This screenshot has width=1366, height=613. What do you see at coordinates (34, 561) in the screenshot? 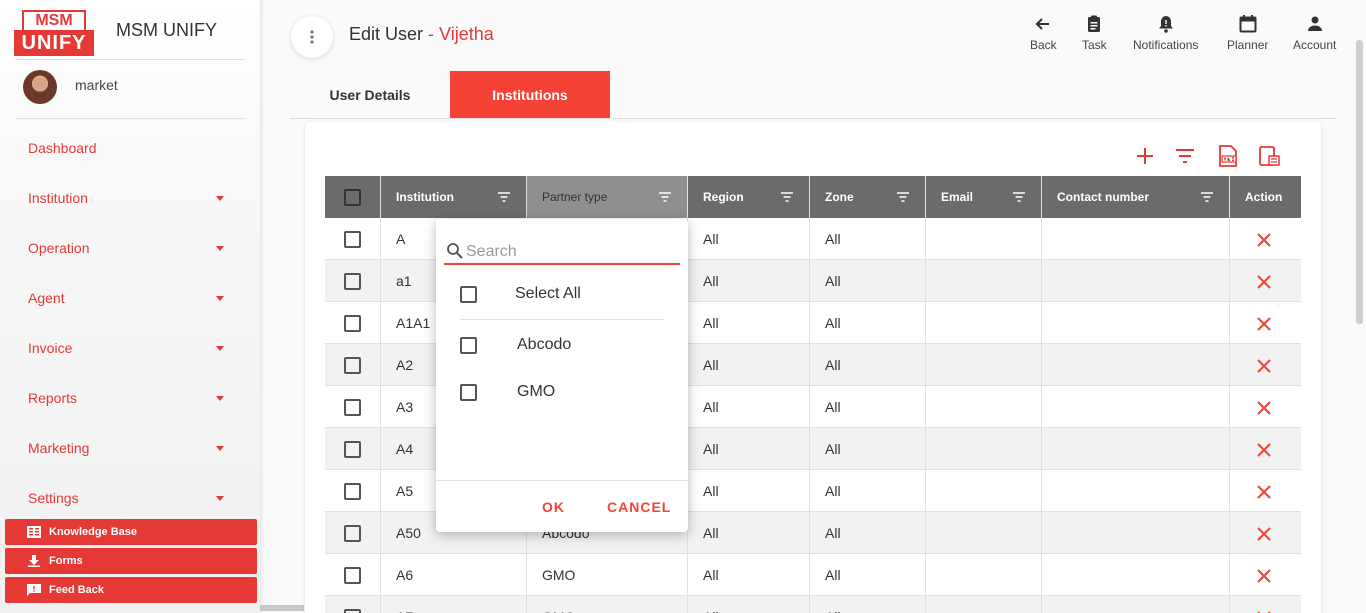
I see `download-icon` at bounding box center [34, 561].